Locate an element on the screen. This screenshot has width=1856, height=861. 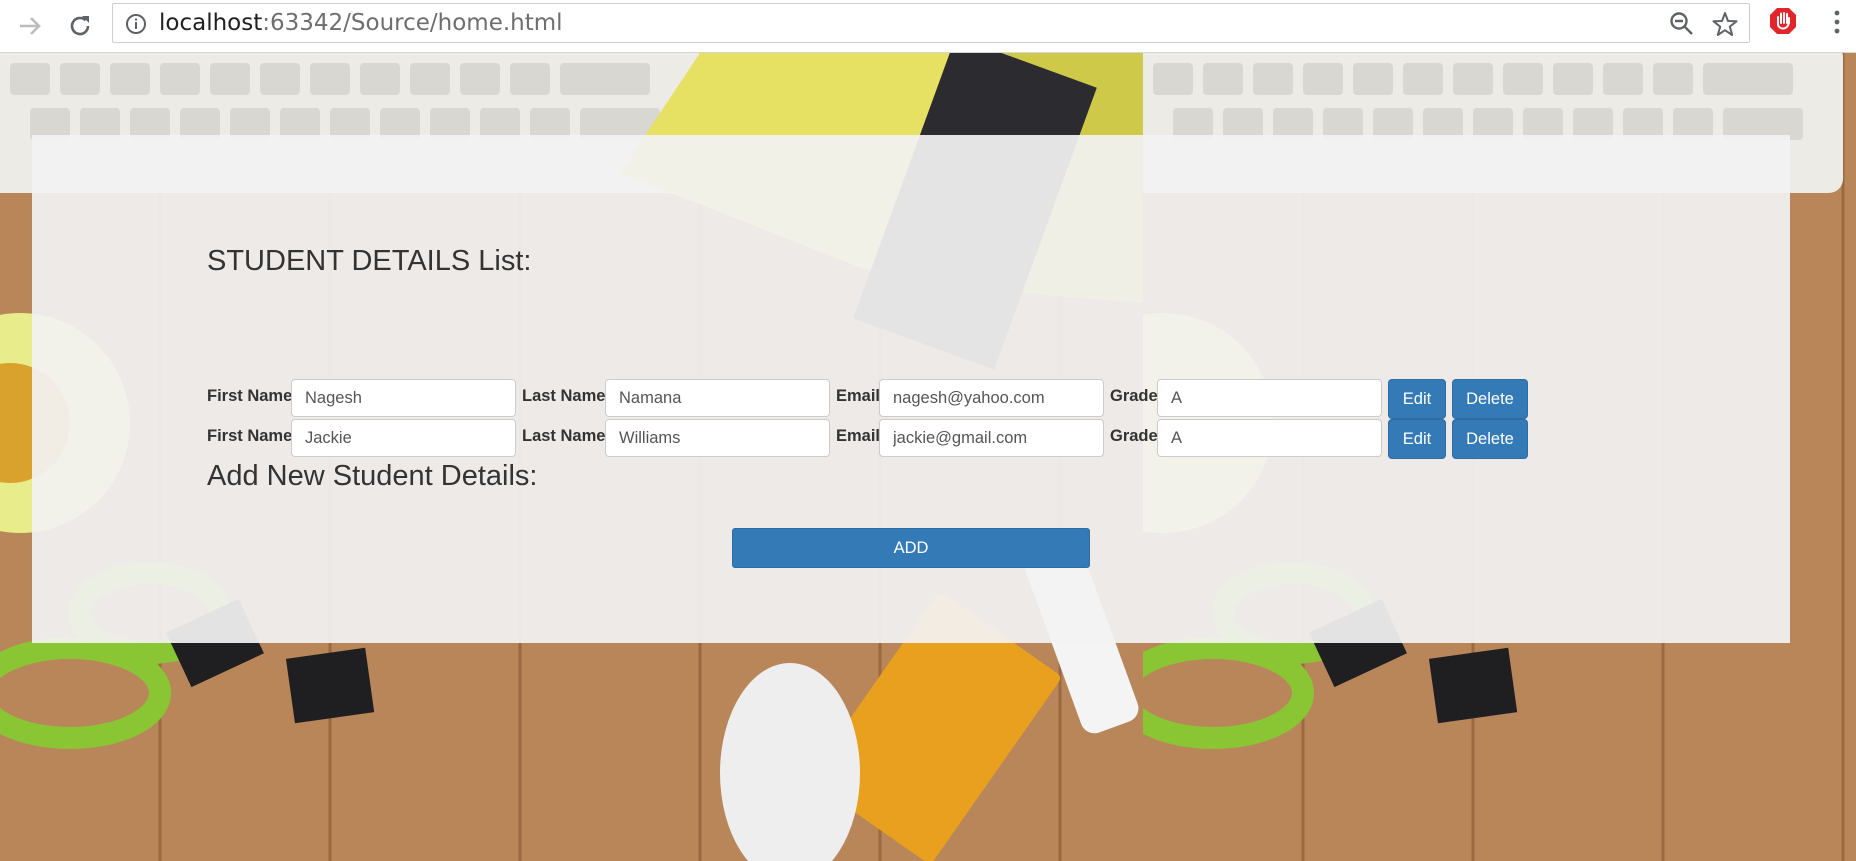
url-text: localhost:63342/Source/home.html is located at coordinates (361, 23).